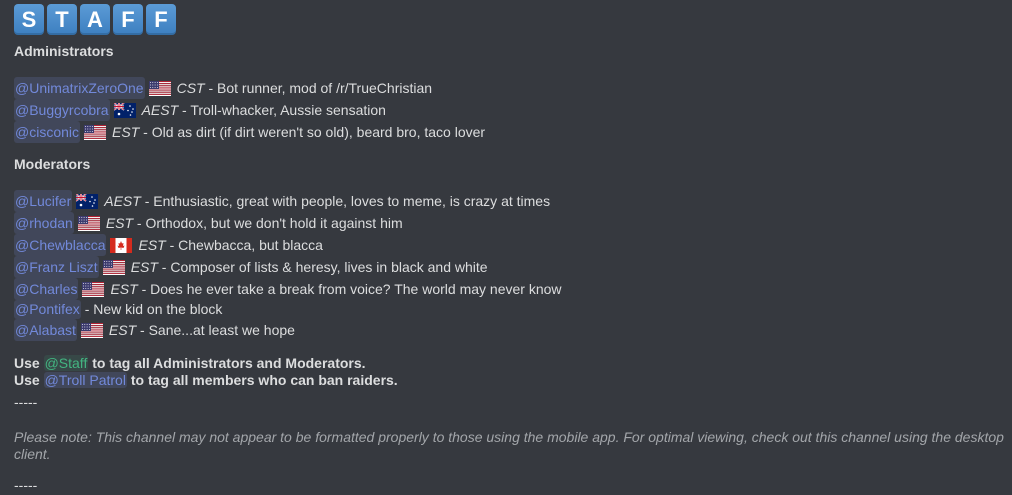  Describe the element at coordinates (121, 245) in the screenshot. I see `canada-flag-icon` at that location.